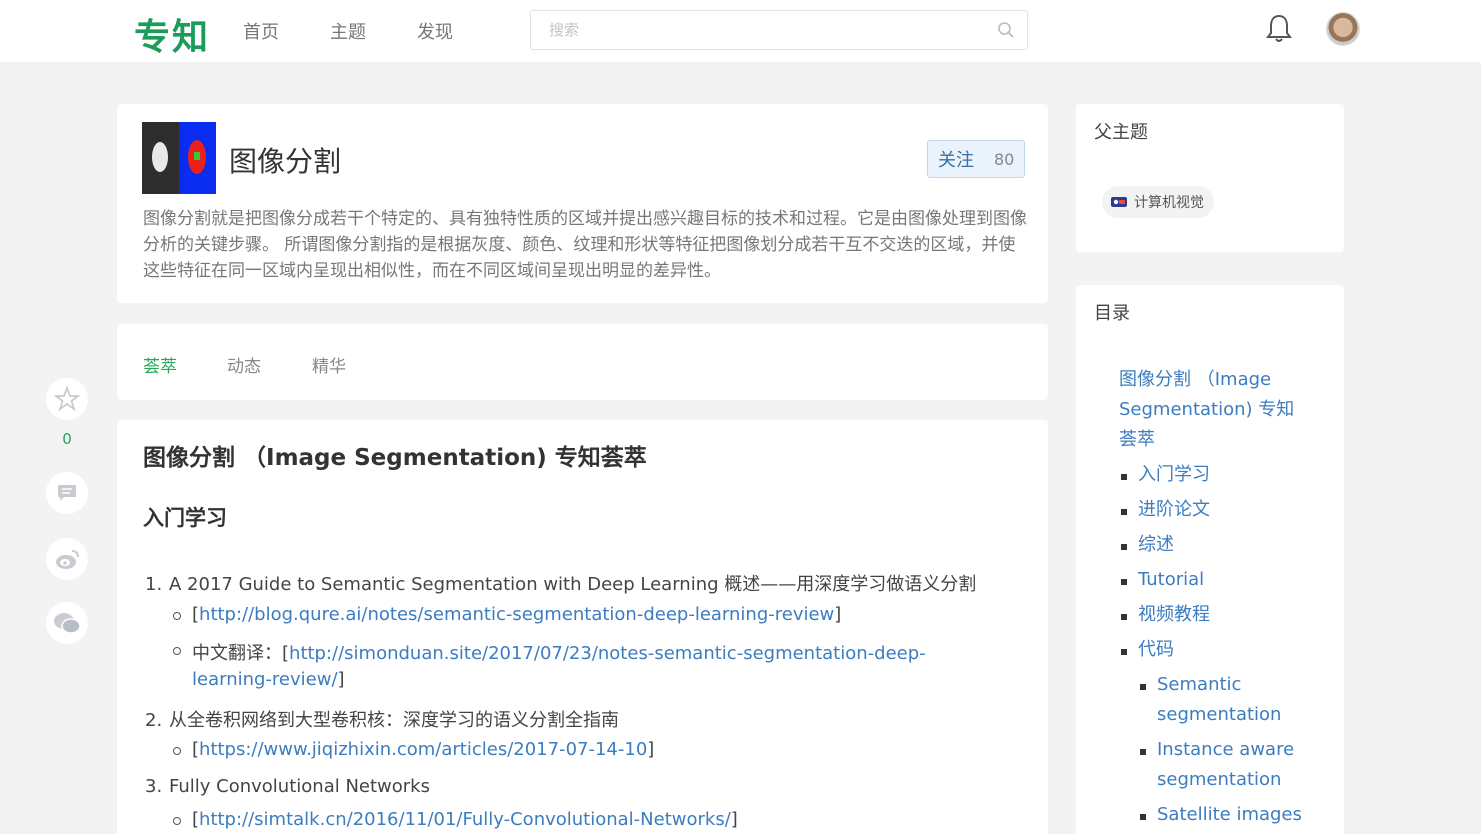 The image size is (1481, 834). I want to click on wechat-icon, so click(67, 623).